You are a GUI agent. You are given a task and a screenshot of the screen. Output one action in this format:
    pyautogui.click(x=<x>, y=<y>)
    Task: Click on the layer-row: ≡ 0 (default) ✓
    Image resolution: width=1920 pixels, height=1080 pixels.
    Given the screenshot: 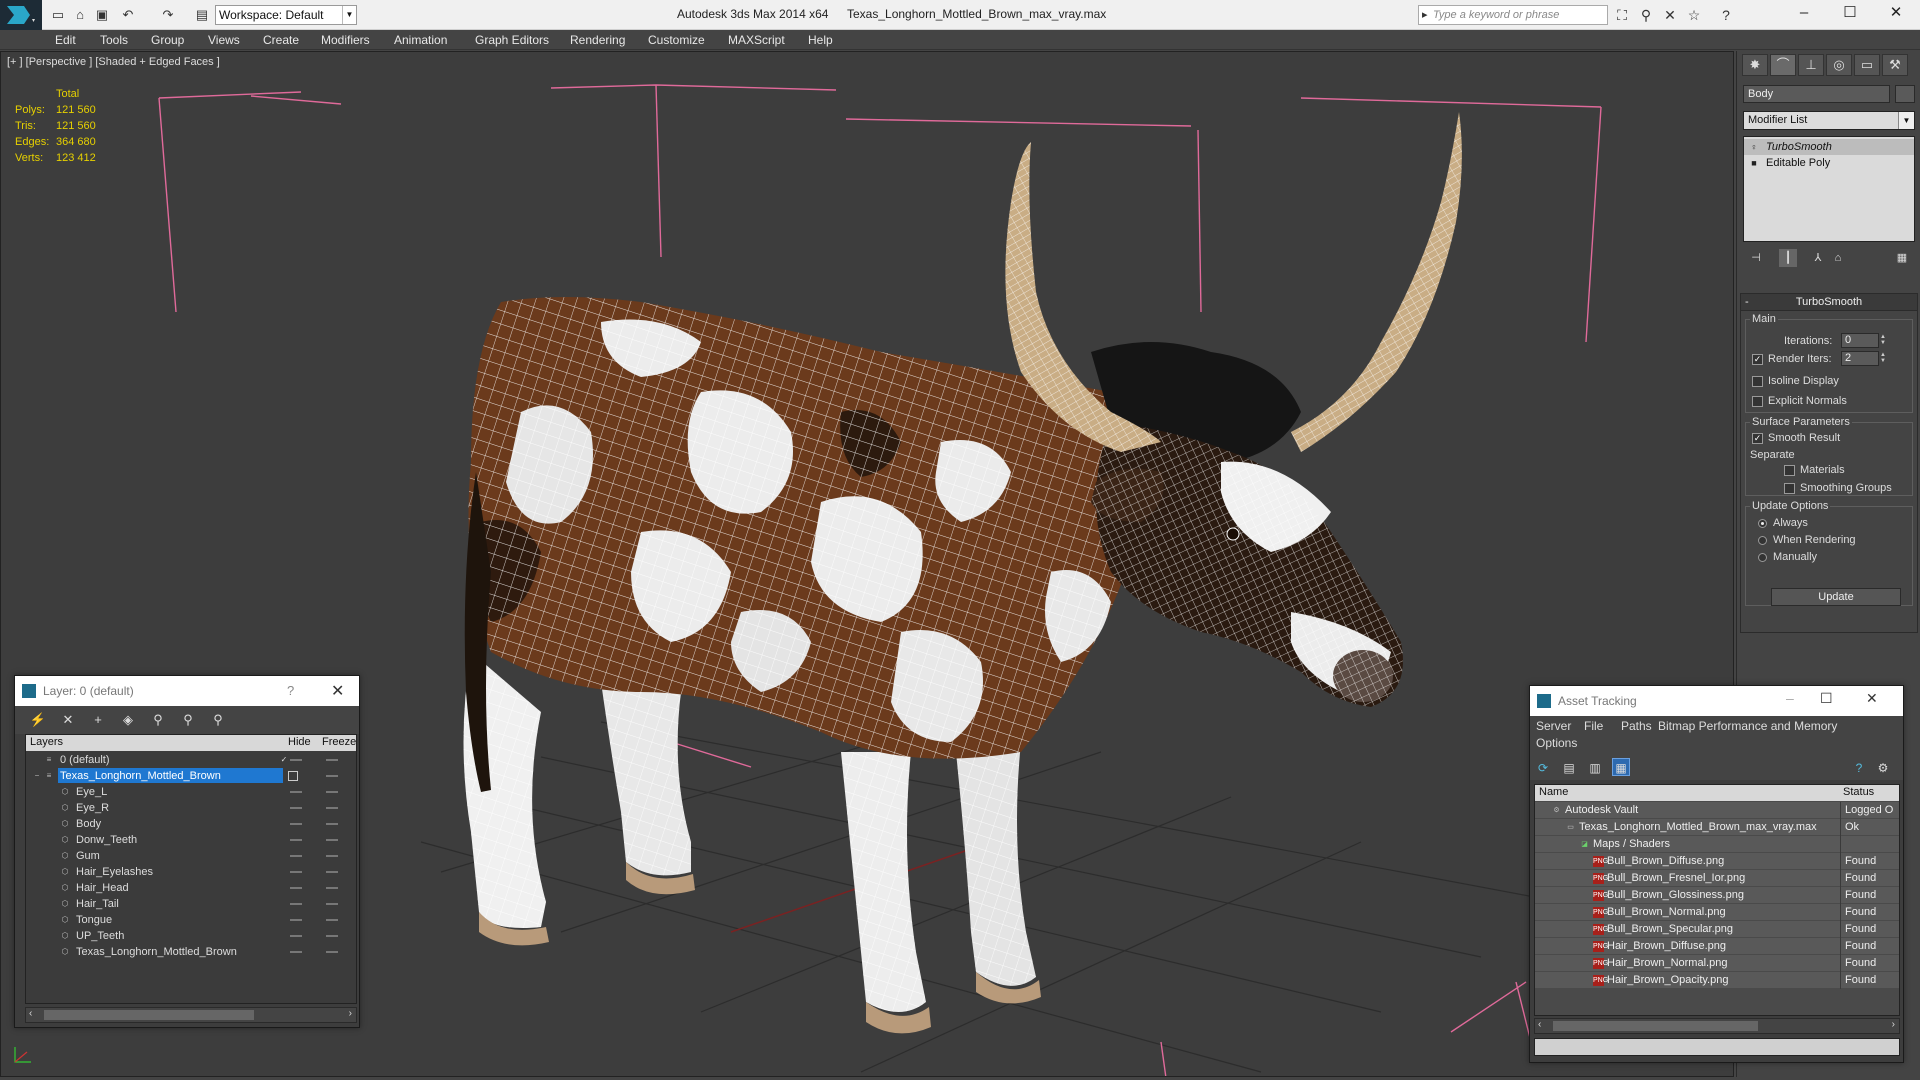 What is the action you would take?
    pyautogui.click(x=191, y=760)
    